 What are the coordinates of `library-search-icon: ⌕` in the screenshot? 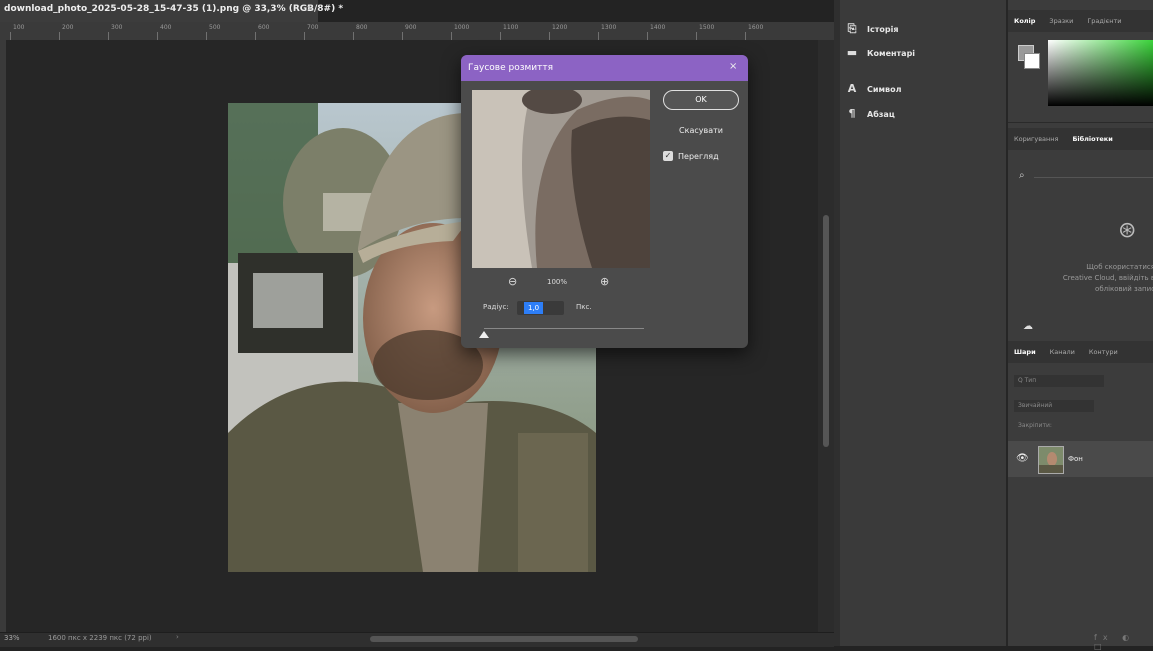 It's located at (1022, 175).